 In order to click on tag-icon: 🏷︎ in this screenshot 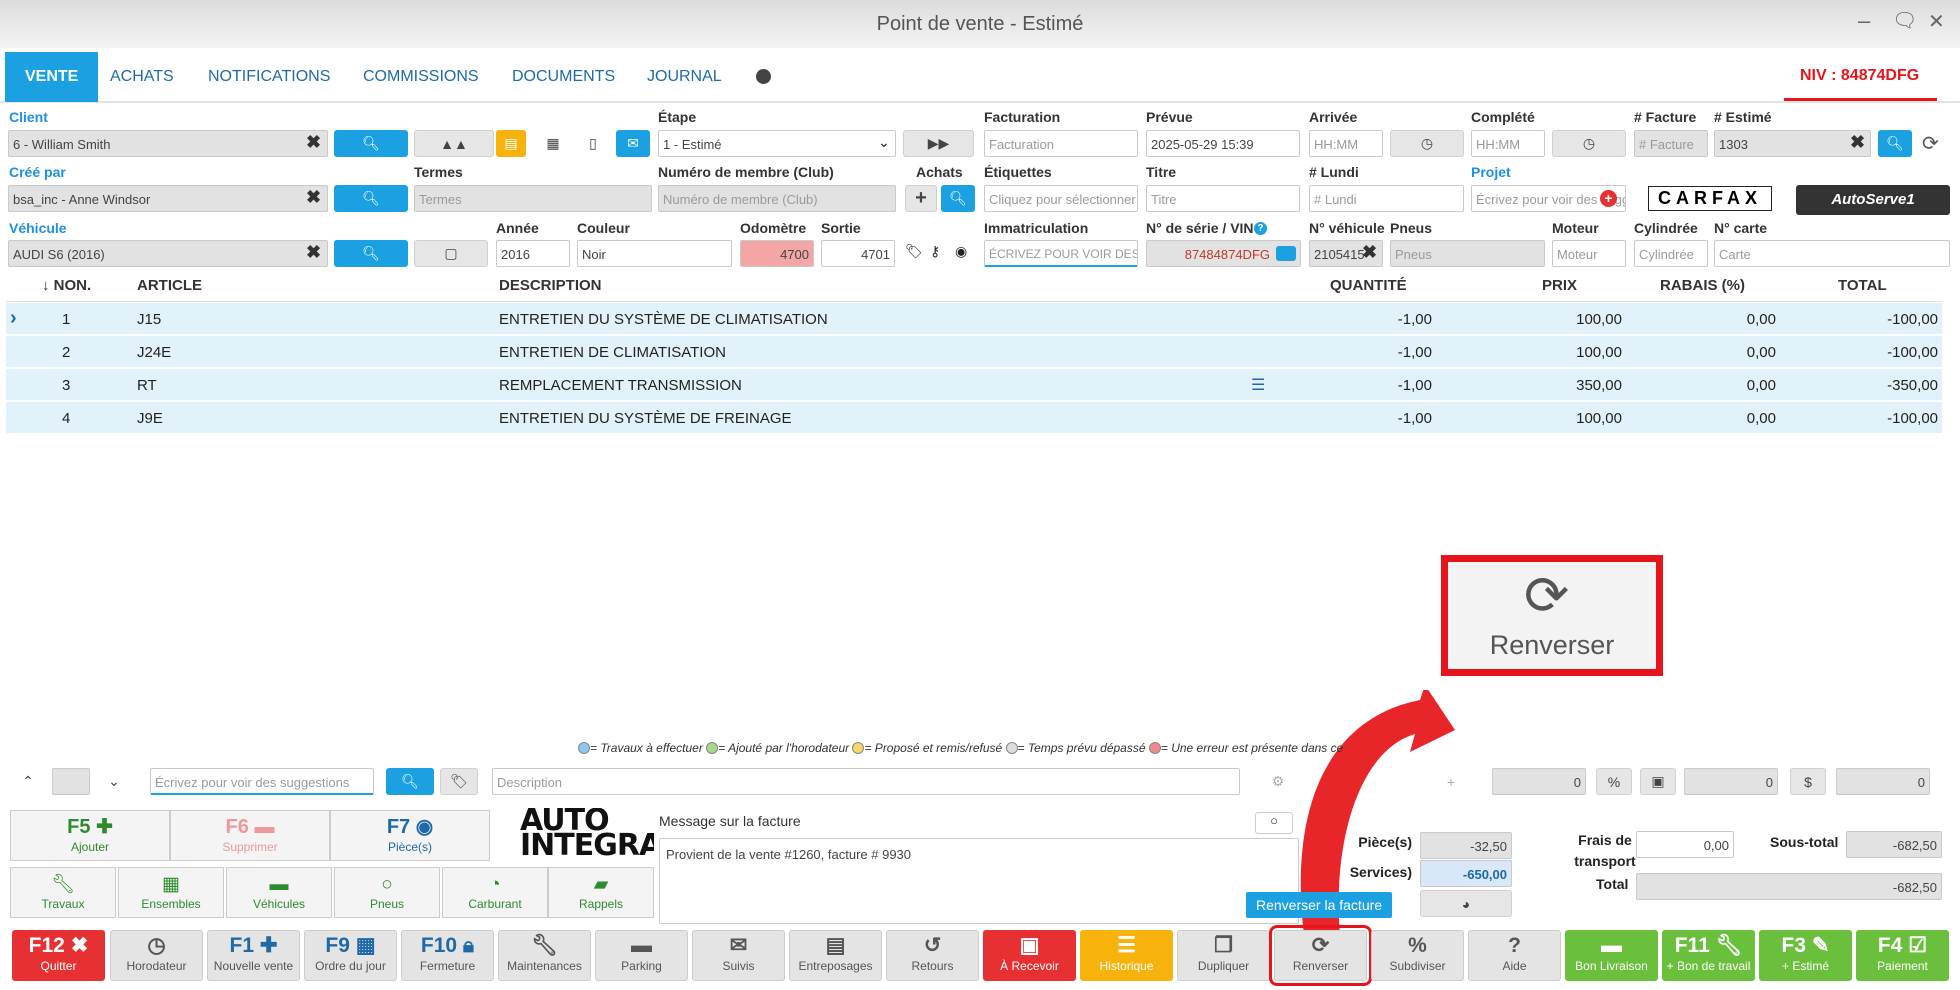, I will do `click(914, 251)`.